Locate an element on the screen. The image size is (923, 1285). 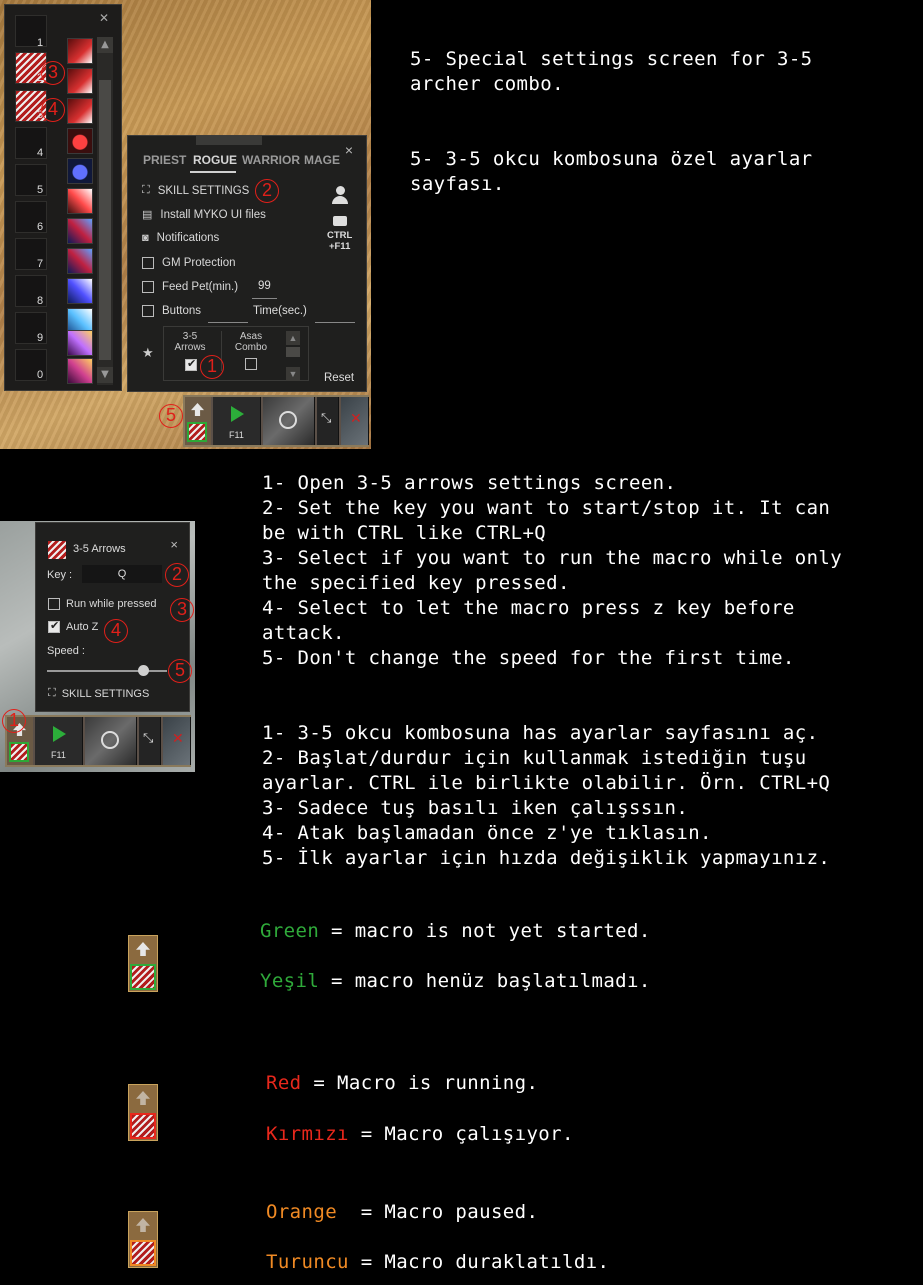
target-icon is located at coordinates (288, 420).